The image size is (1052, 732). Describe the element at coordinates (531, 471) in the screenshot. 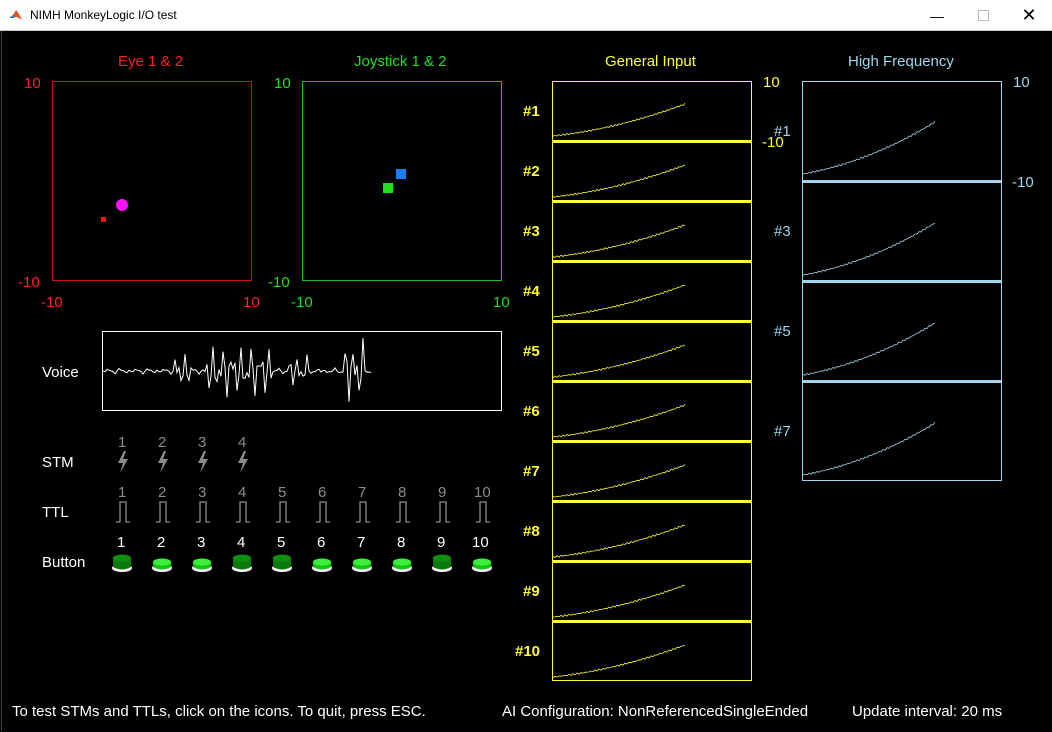

I see `general-channel-label: #7` at that location.